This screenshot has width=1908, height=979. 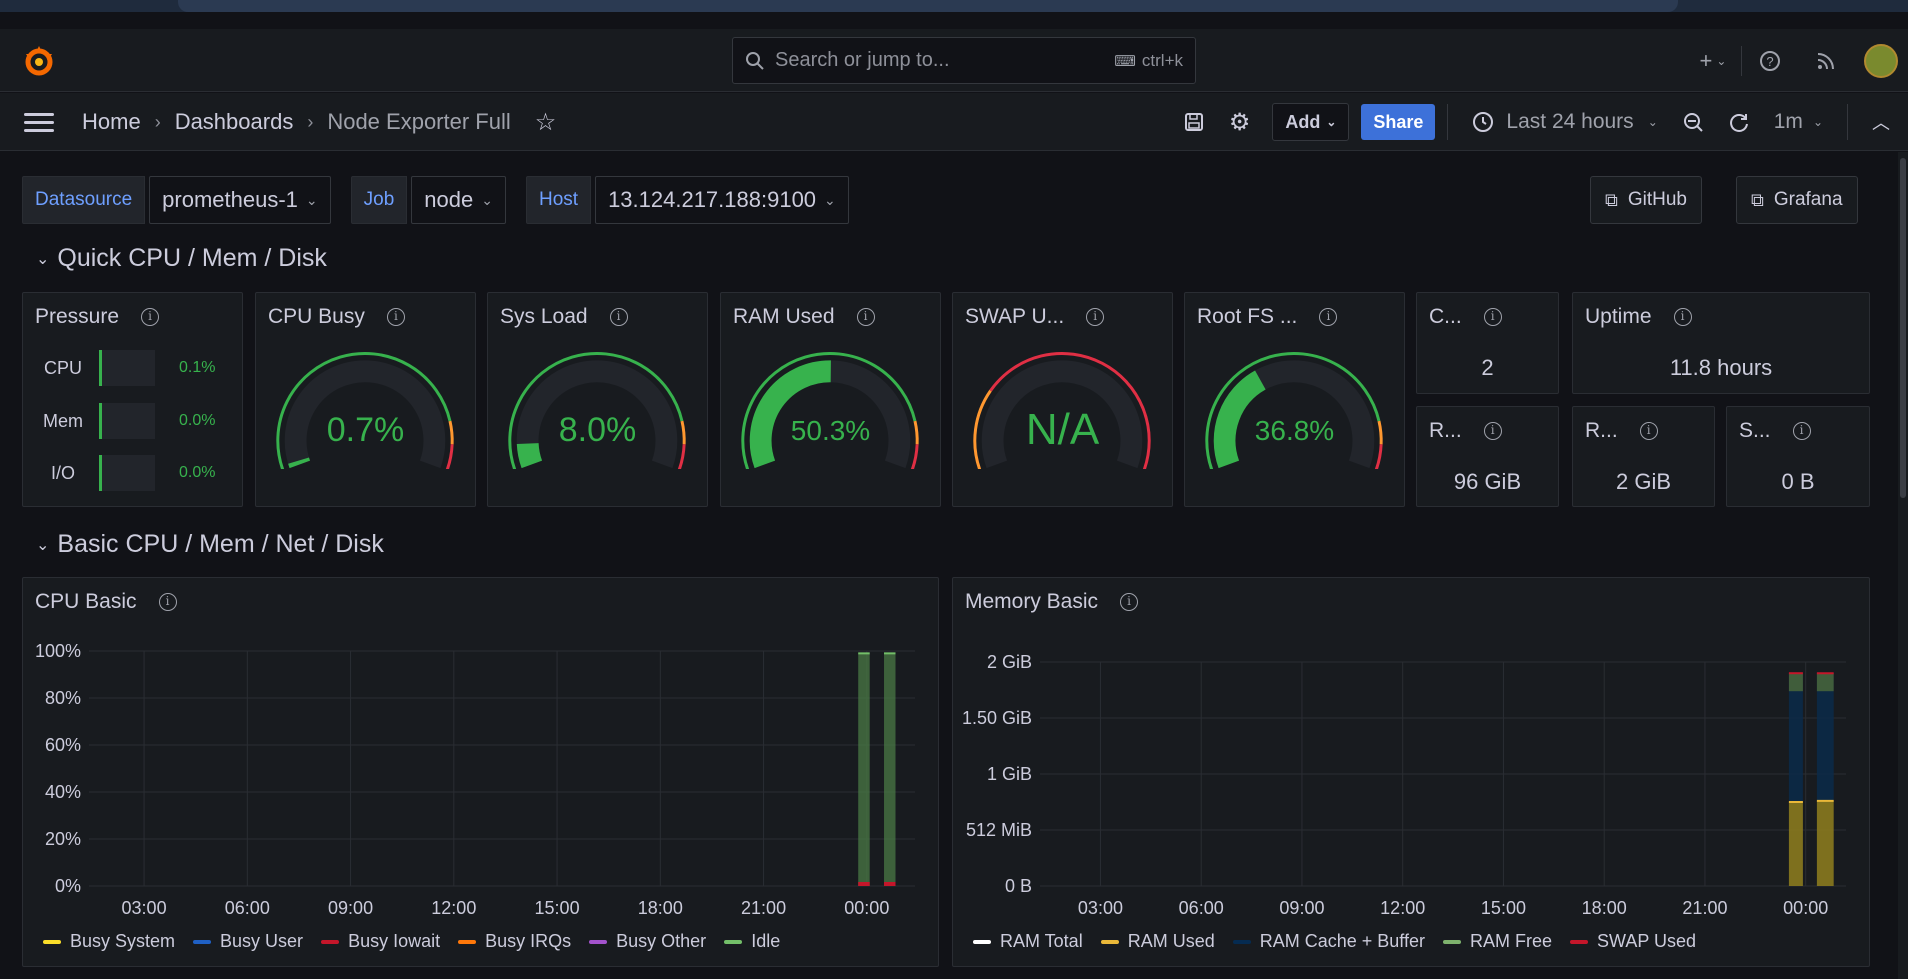 I want to click on legend-item: Busy IRQs, so click(x=514, y=941).